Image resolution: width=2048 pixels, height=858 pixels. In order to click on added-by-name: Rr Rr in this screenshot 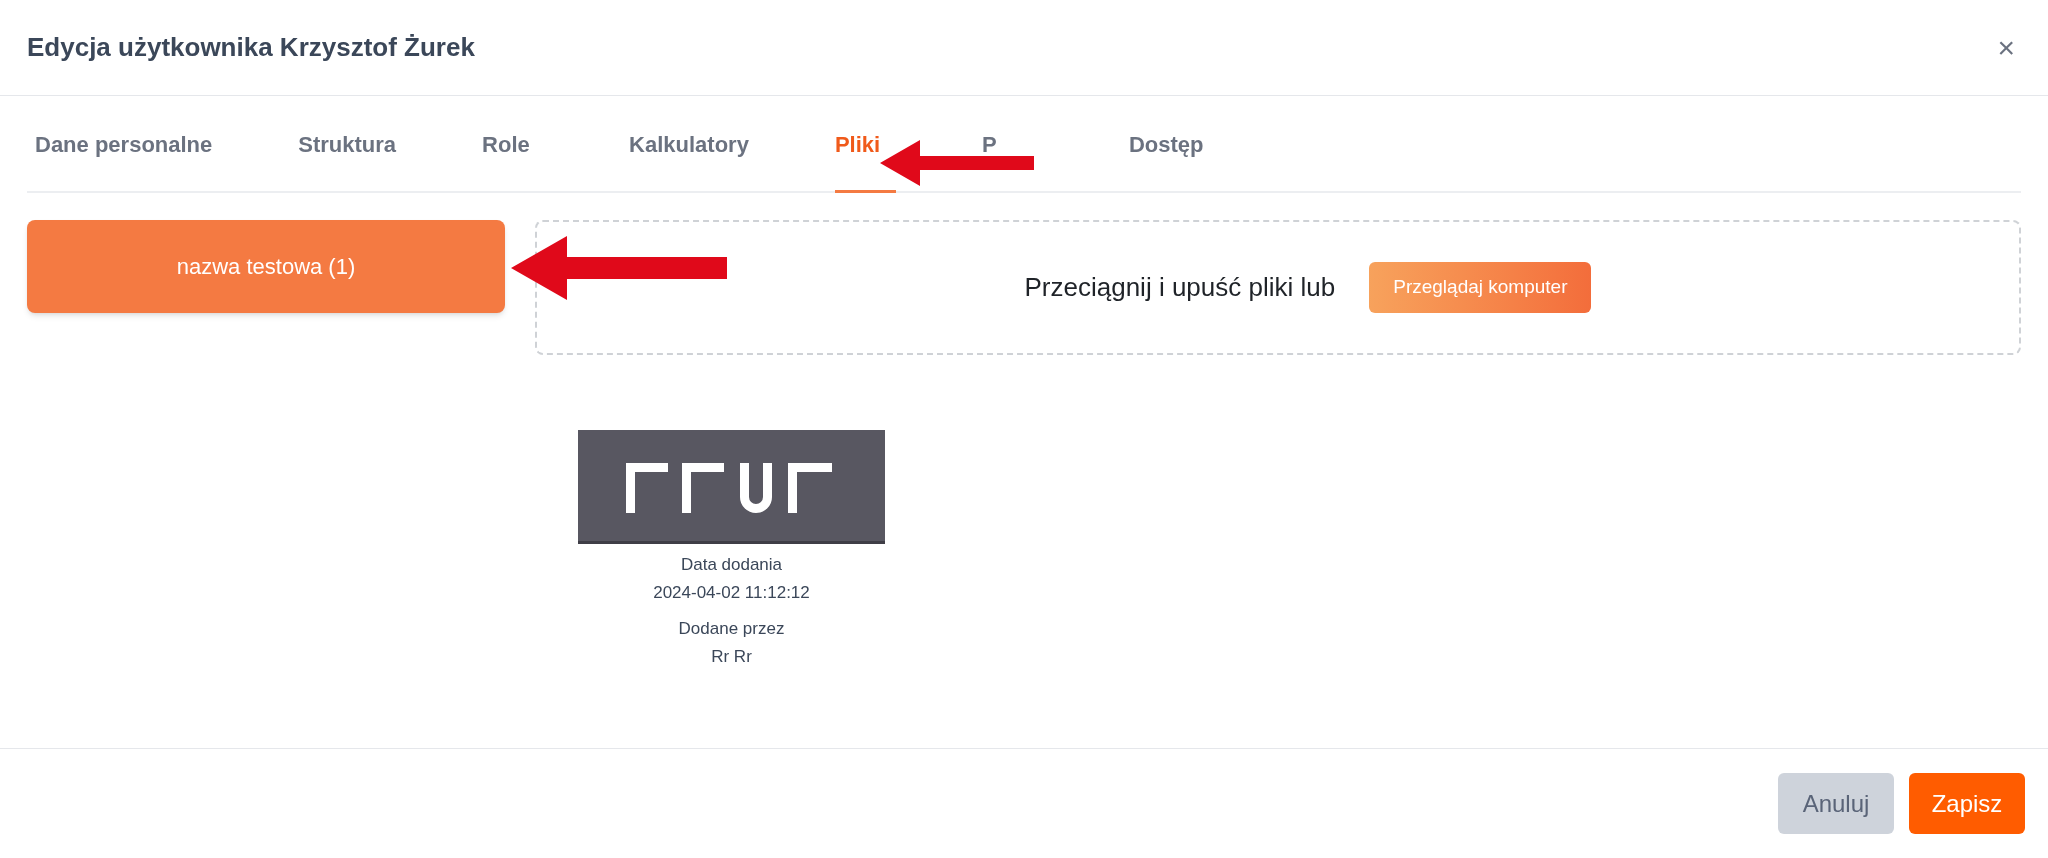, I will do `click(731, 657)`.